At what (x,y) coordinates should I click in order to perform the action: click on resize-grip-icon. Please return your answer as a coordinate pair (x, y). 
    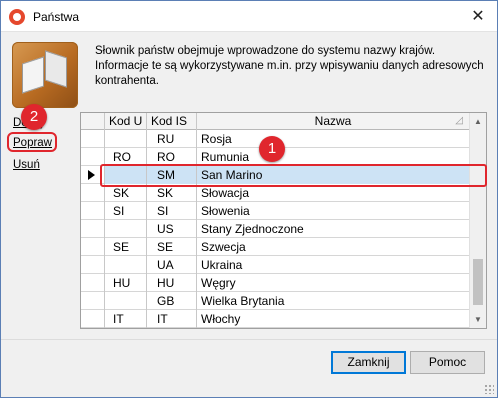
    Looking at the image, I should click on (489, 389).